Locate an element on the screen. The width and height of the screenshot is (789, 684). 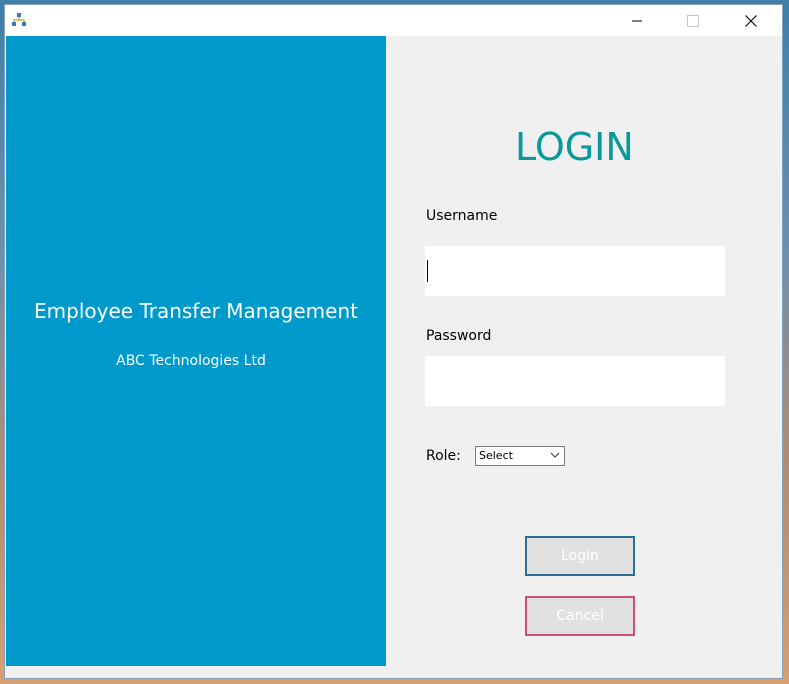
app-title: Employee Transfer Management is located at coordinates (196, 311).